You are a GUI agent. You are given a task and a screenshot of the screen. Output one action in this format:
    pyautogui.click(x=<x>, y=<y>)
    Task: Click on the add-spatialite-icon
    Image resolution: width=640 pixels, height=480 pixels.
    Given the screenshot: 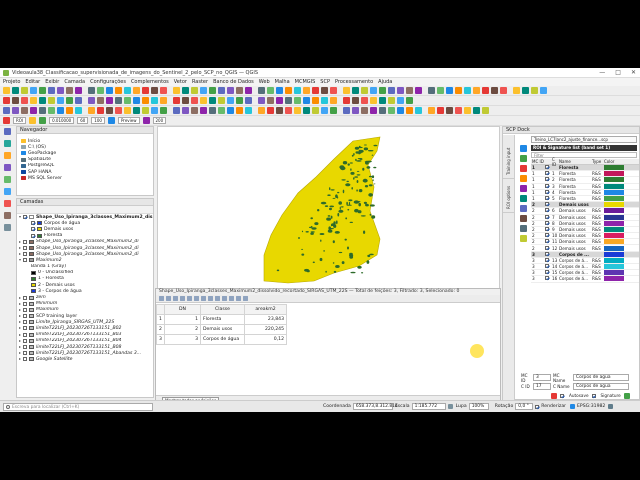 What is the action you would take?
    pyautogui.click(x=7, y=179)
    